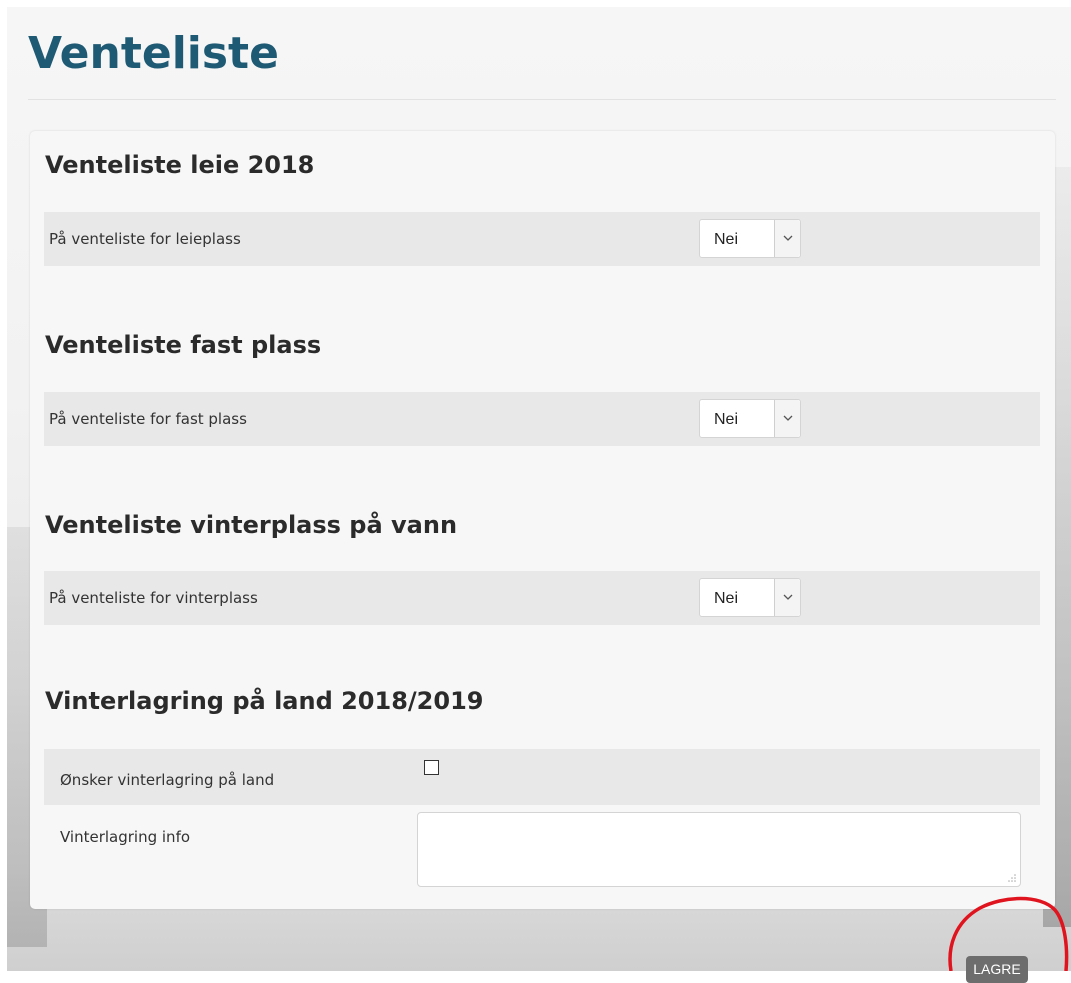 This screenshot has height=983, width=1071. What do you see at coordinates (251, 525) in the screenshot?
I see `section-heading-vinterplass: Venteliste vinterplass på vann` at bounding box center [251, 525].